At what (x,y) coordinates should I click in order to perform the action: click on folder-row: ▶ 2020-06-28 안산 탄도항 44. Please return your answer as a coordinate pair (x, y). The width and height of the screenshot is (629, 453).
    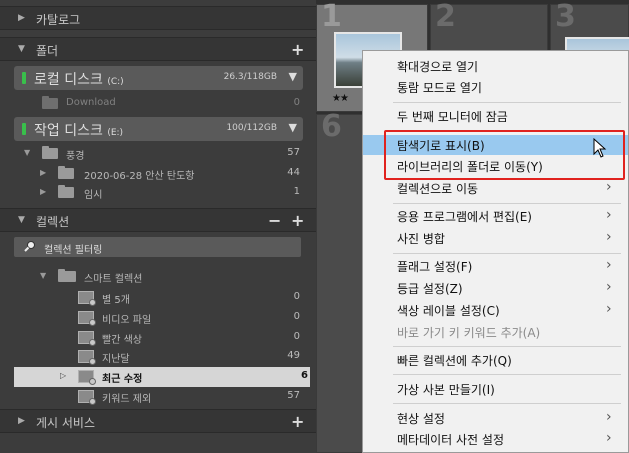
    Looking at the image, I should click on (158, 174).